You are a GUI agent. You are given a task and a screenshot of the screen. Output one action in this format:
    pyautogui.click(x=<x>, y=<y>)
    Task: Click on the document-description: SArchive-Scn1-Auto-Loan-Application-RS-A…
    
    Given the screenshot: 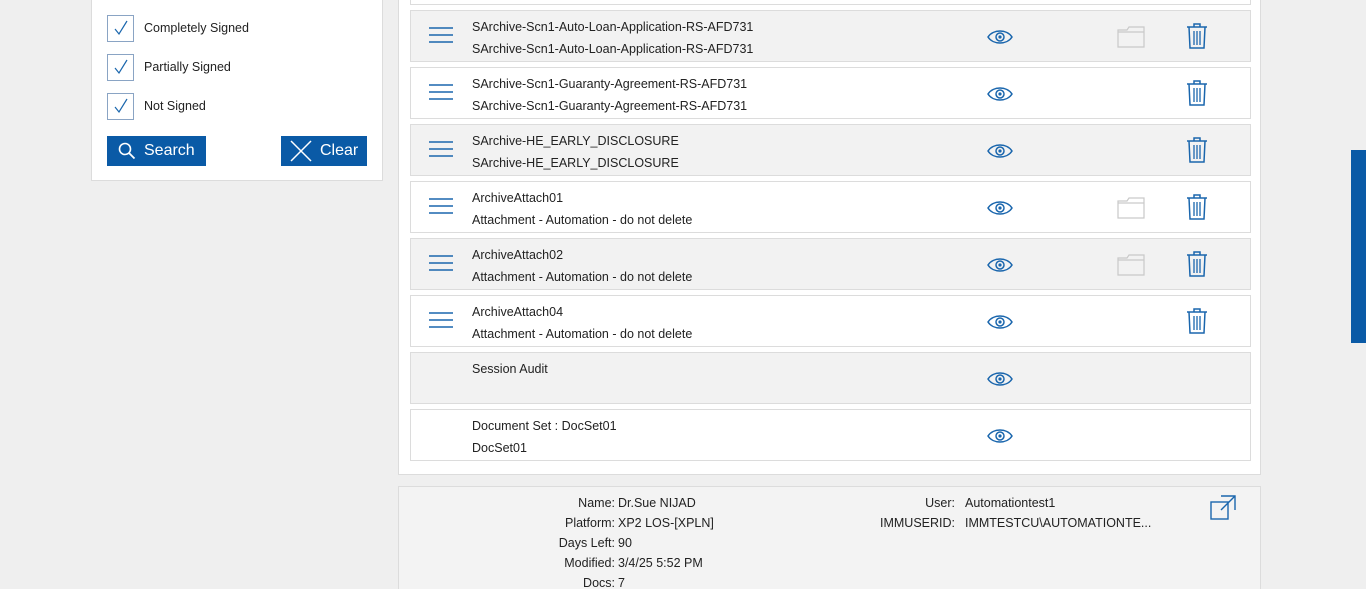 What is the action you would take?
    pyautogui.click(x=613, y=49)
    